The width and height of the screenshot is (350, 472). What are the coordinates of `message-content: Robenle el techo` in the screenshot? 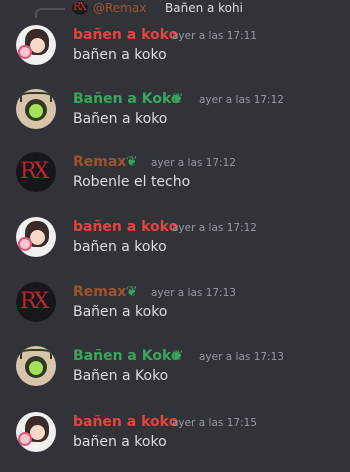 It's located at (132, 182).